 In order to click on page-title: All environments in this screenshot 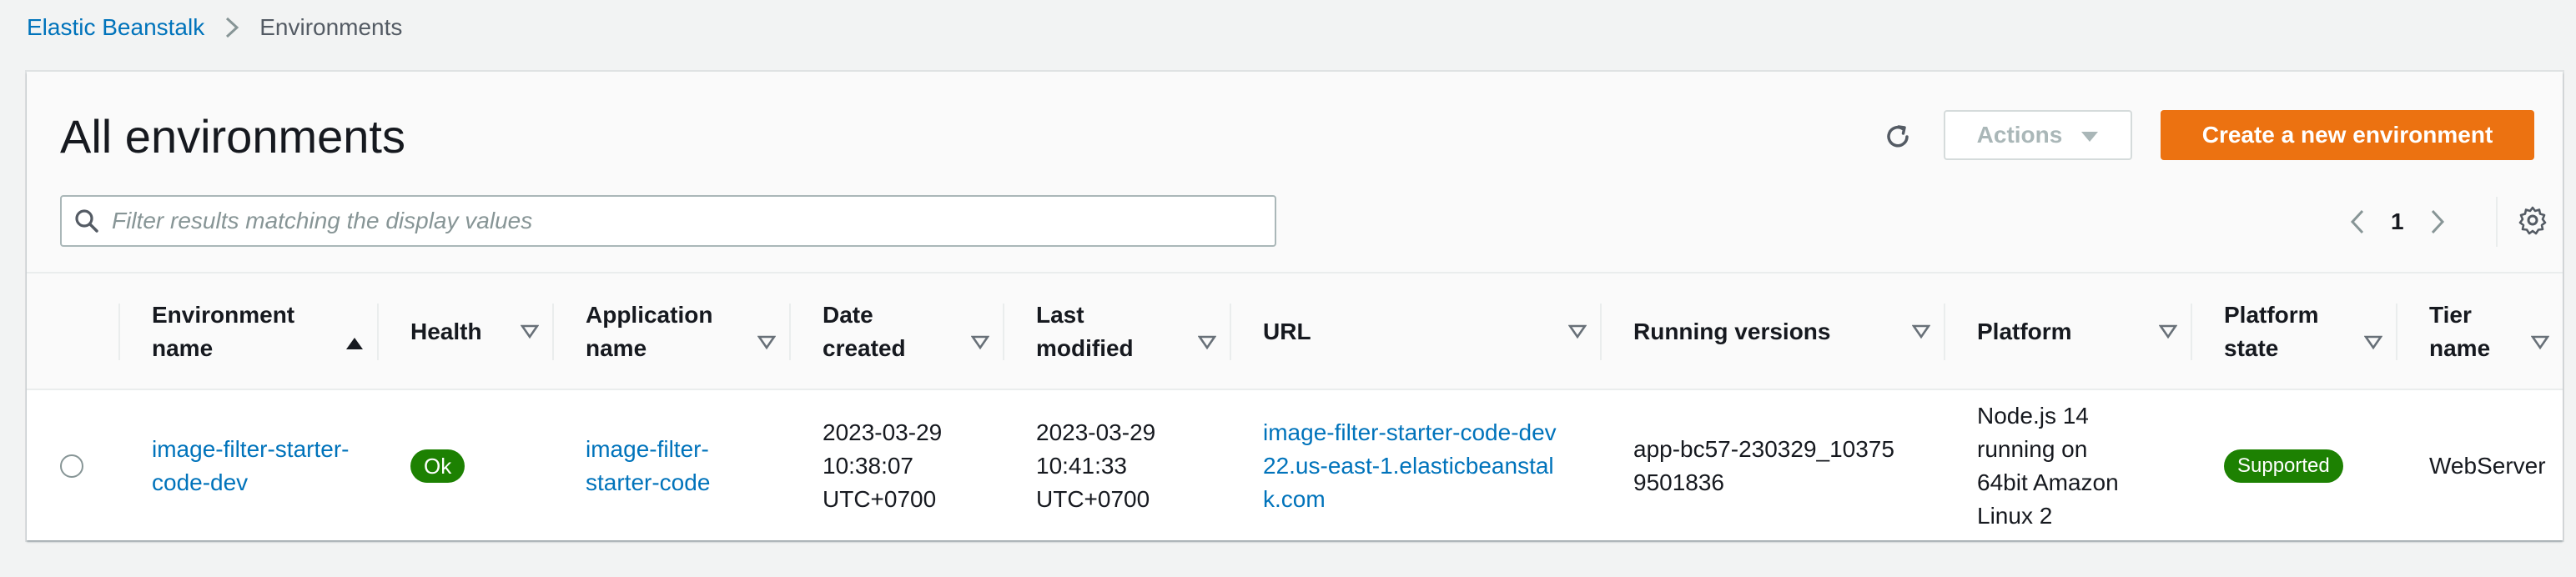, I will do `click(232, 136)`.